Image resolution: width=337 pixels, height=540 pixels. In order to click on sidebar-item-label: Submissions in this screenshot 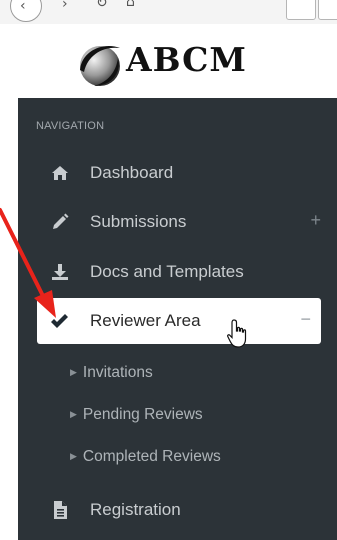, I will do `click(138, 221)`.